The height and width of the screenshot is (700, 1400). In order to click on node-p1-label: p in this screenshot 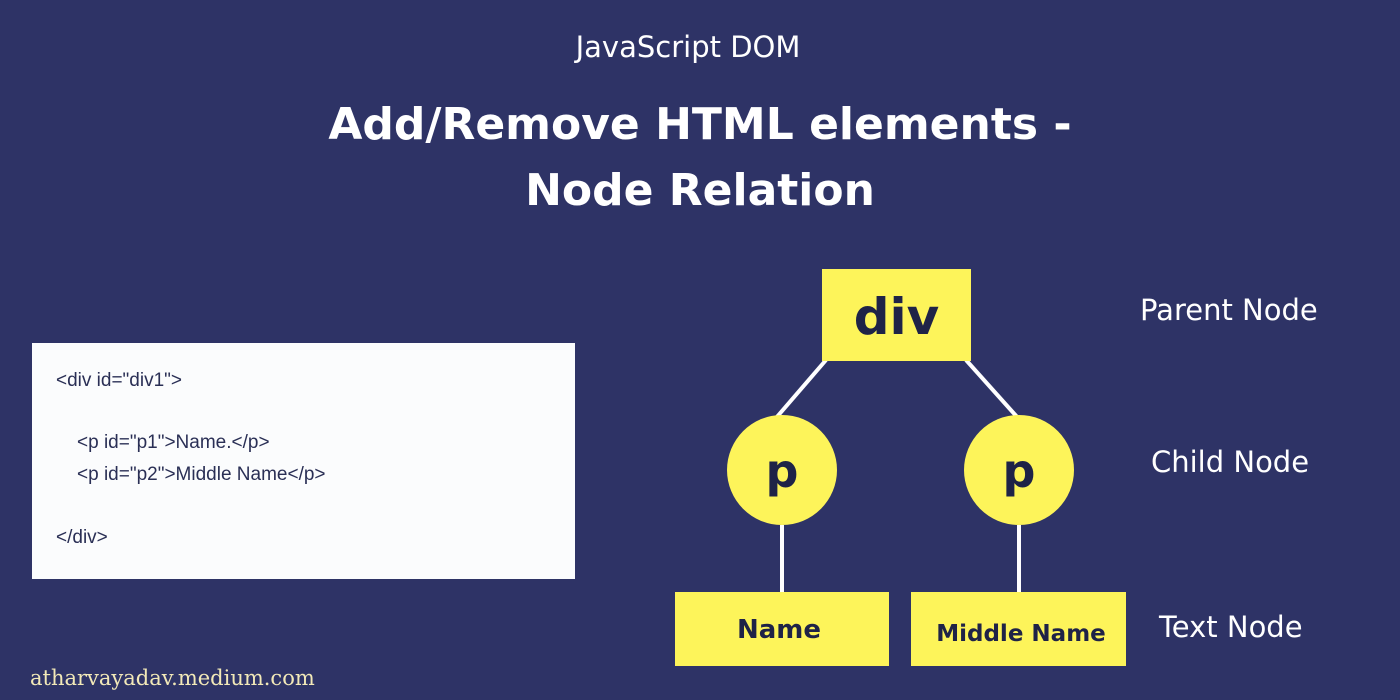, I will do `click(782, 471)`.